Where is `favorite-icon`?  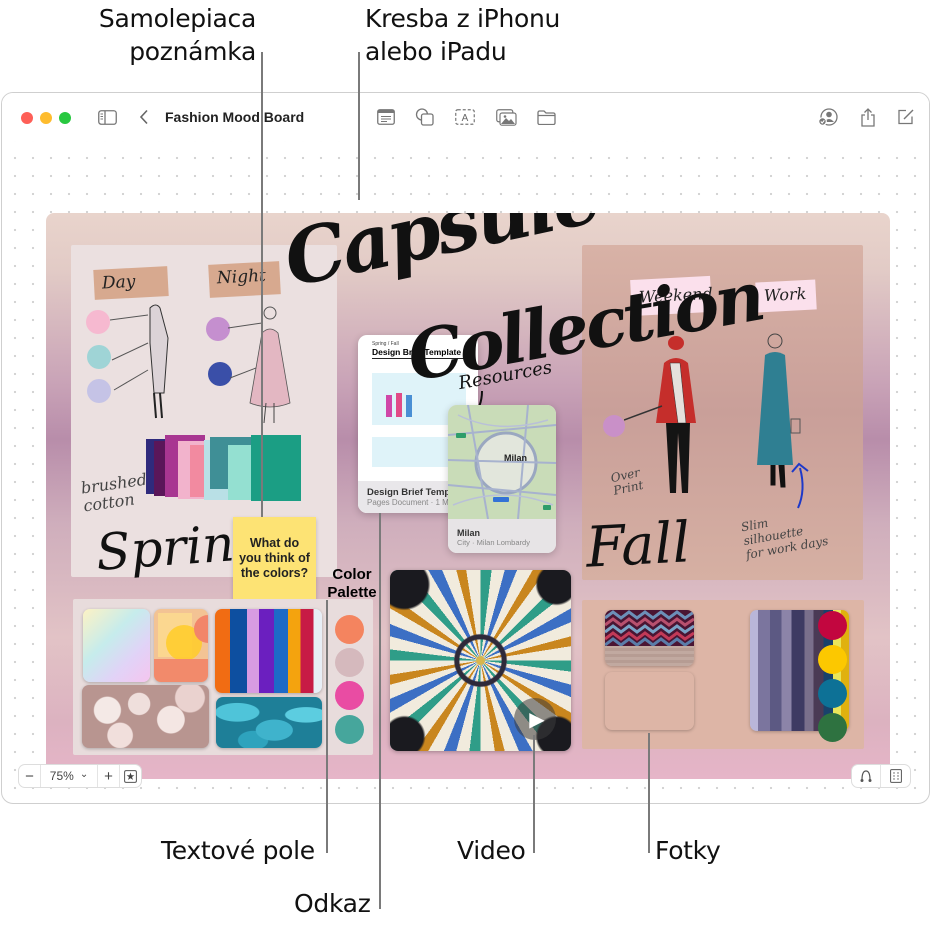
favorite-icon is located at coordinates (130, 776).